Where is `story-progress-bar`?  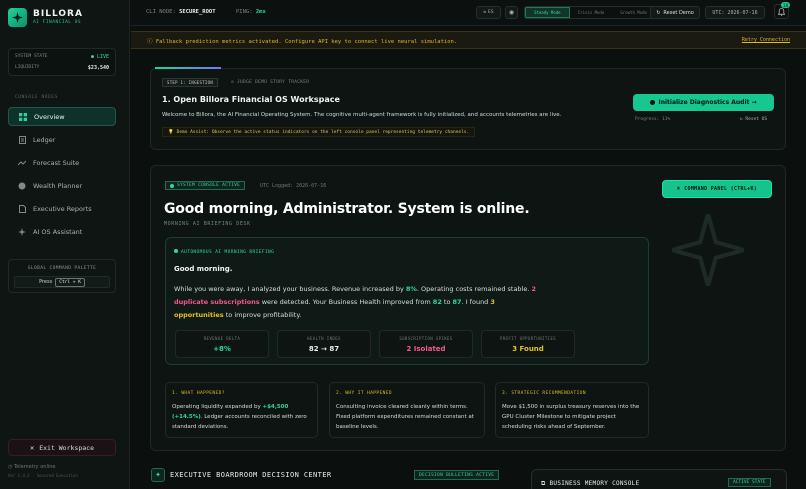
story-progress-bar is located at coordinates (188, 68).